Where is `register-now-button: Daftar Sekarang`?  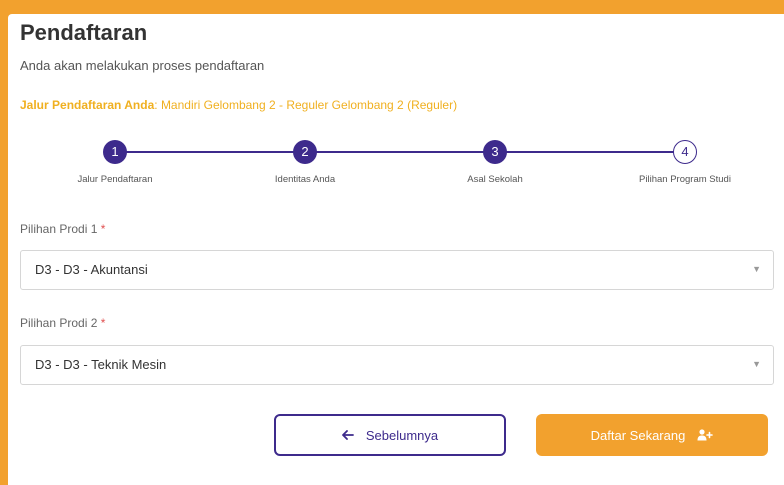 register-now-button: Daftar Sekarang is located at coordinates (652, 435).